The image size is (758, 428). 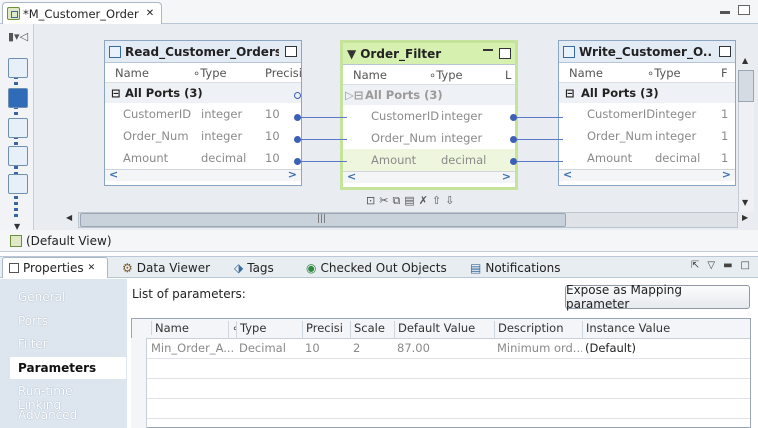 What do you see at coordinates (444, 330) in the screenshot?
I see `col-default-value: Default Value` at bounding box center [444, 330].